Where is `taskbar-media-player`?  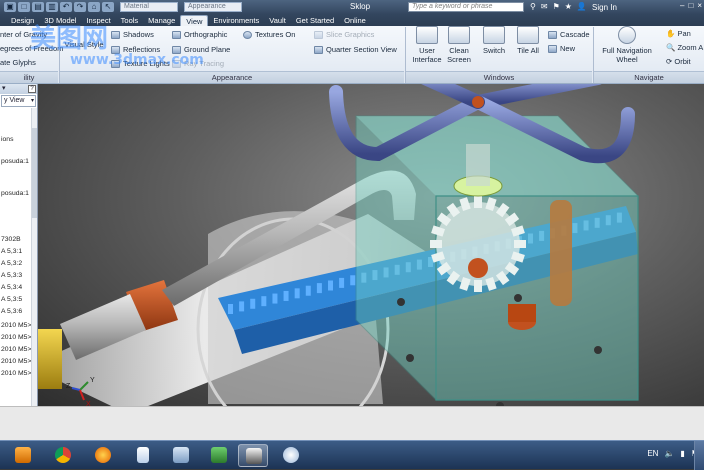
taskbar-media-player is located at coordinates (23, 455).